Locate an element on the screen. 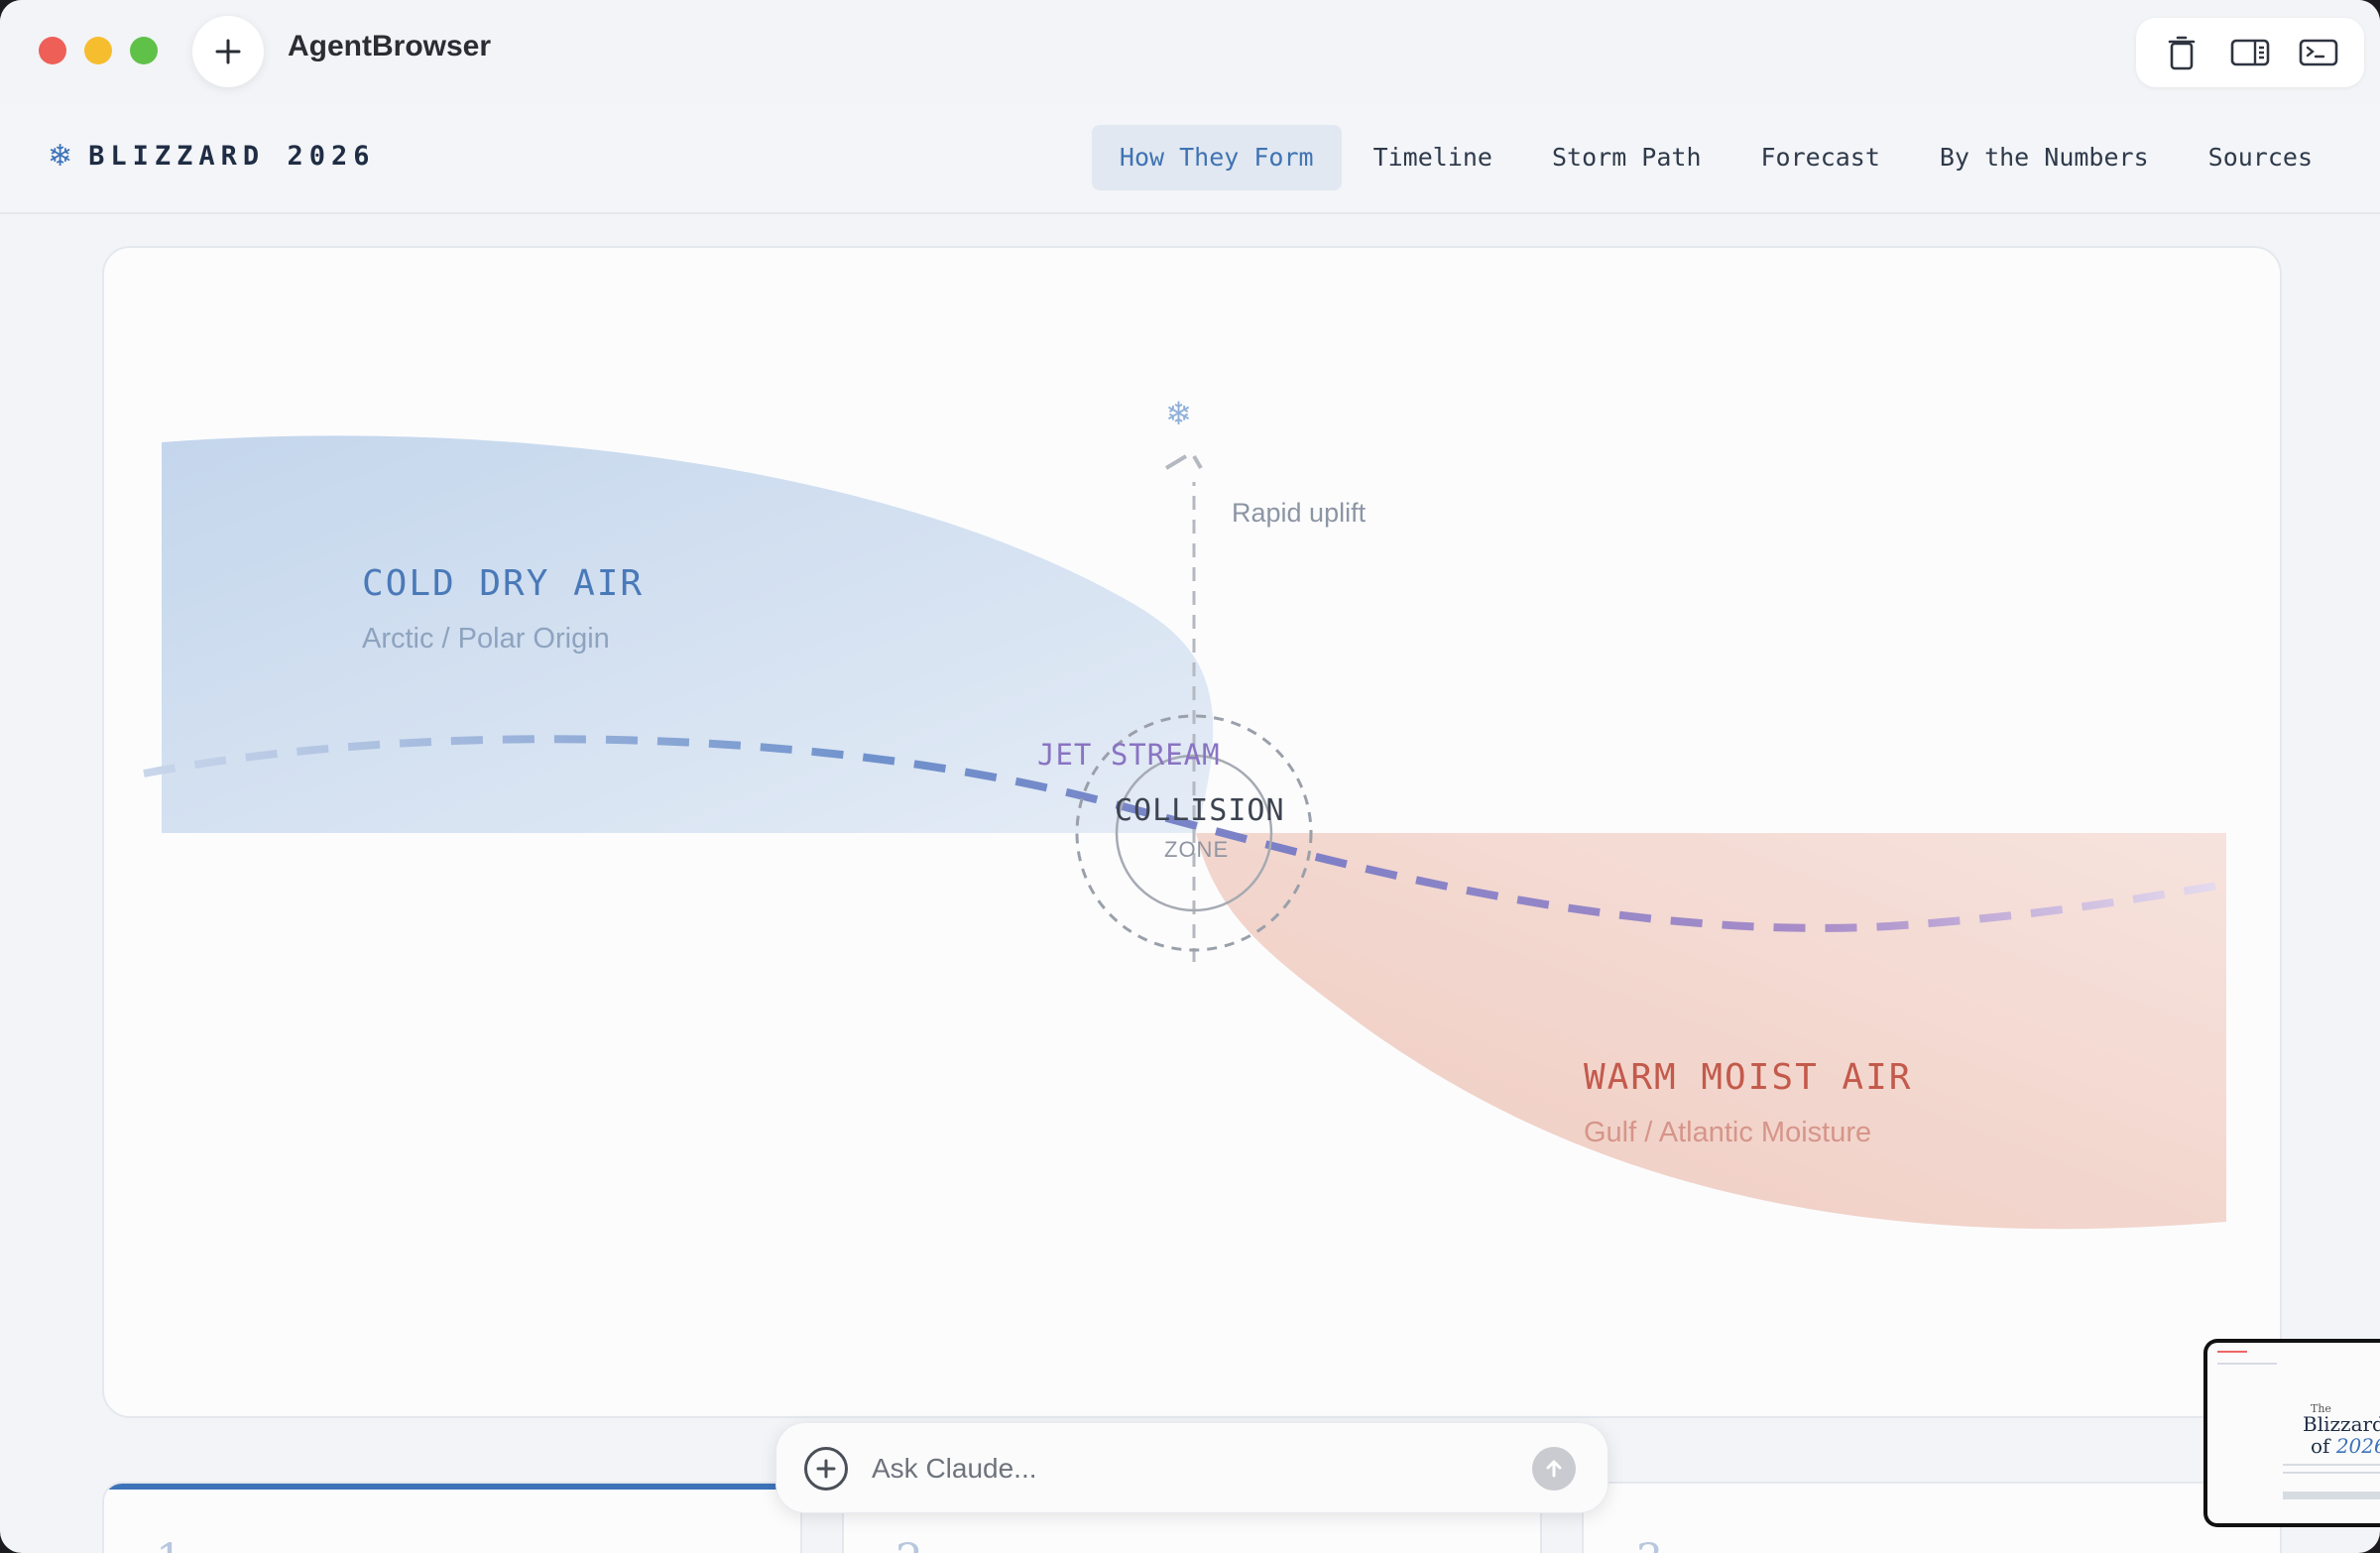  cold-air-subtitle: Arctic / Polar Origin is located at coordinates (486, 639).